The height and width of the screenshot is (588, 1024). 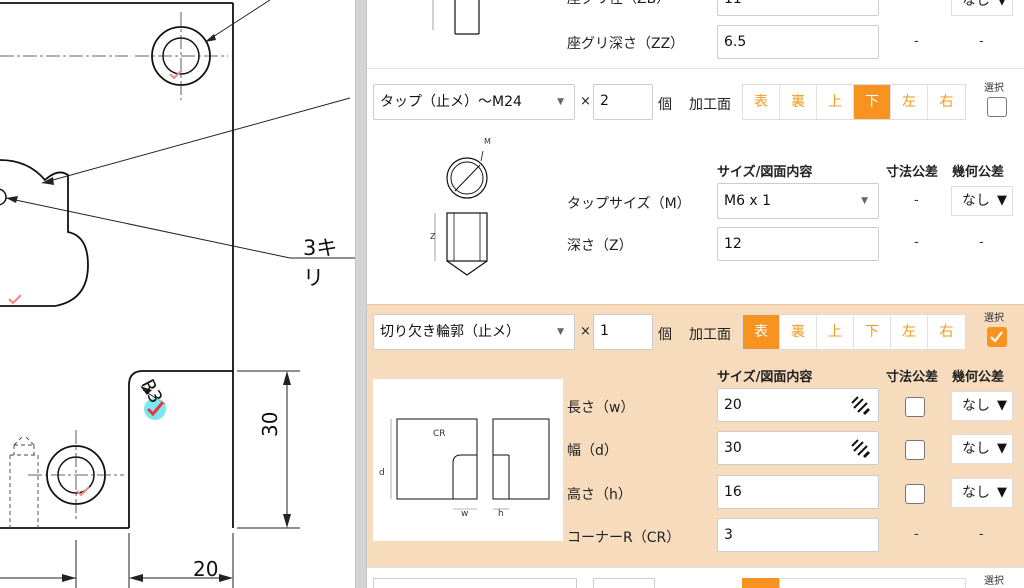 I want to click on quantity-input-next, so click(x=624, y=583).